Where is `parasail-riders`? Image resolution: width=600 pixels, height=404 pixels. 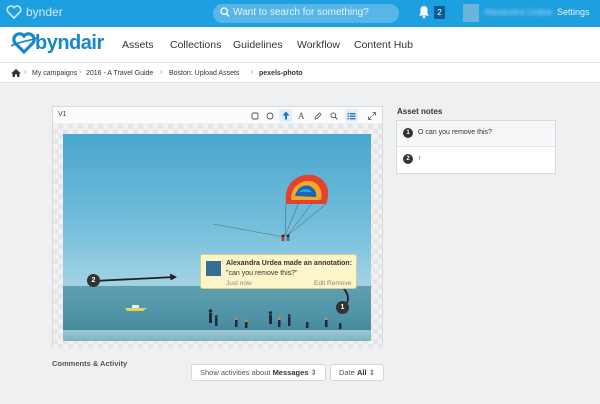 parasail-riders is located at coordinates (285, 237).